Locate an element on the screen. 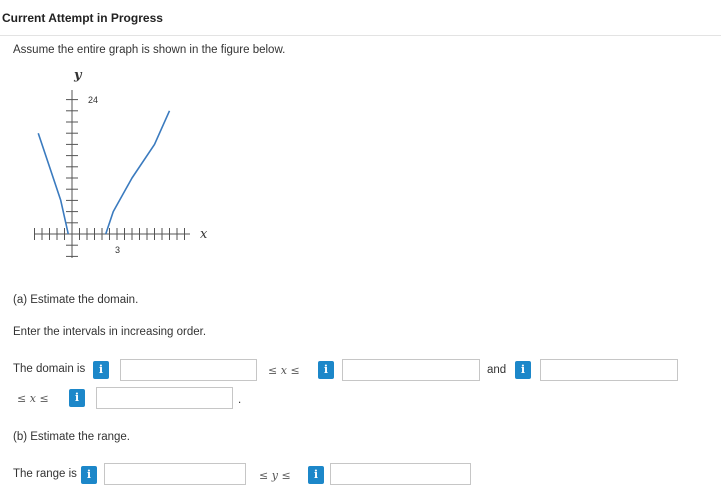 Image resolution: width=721 pixels, height=493 pixels. range-lower-input is located at coordinates (175, 474).